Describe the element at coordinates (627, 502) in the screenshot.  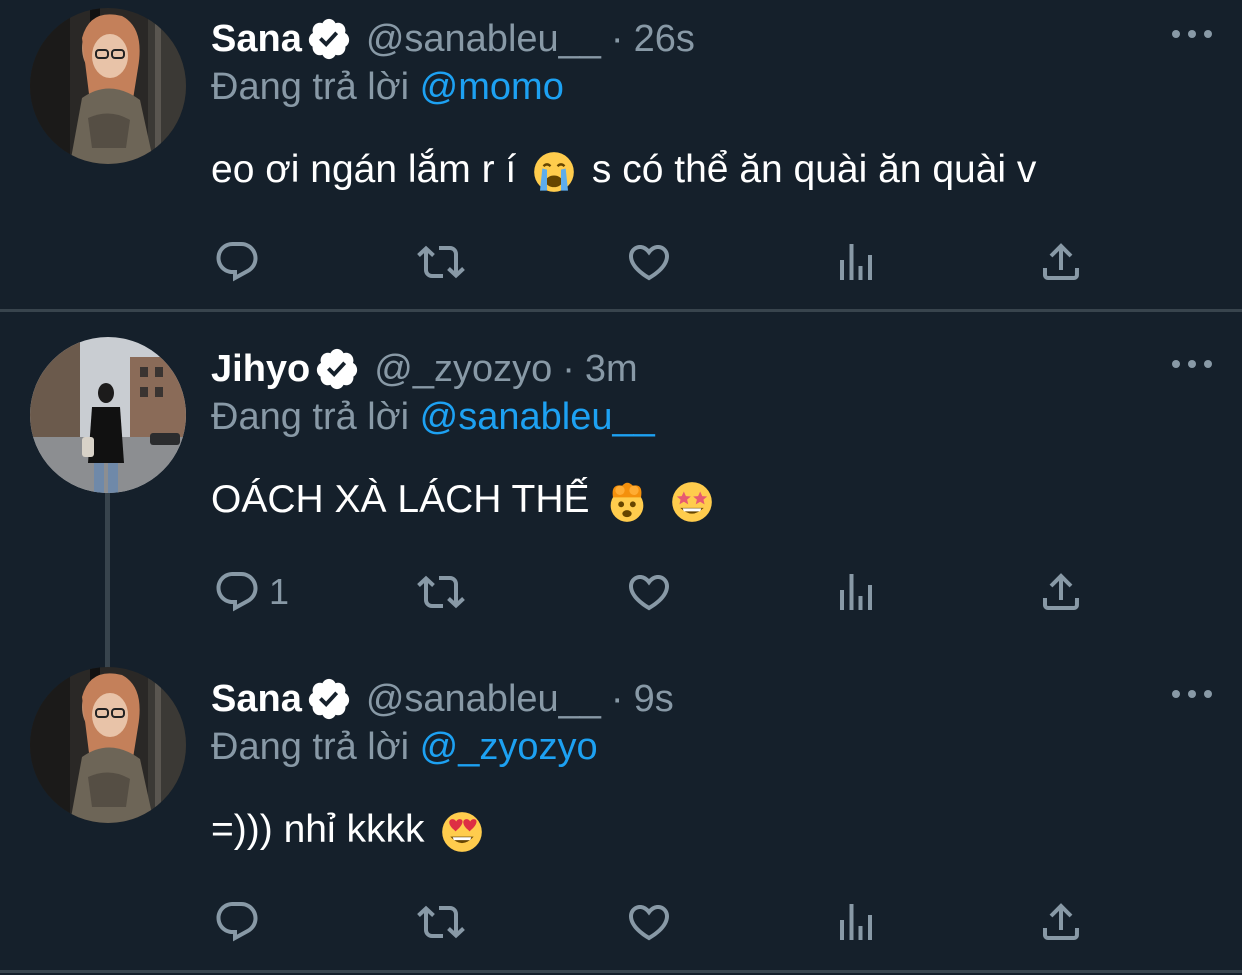
I see `exploding-head-icon` at that location.